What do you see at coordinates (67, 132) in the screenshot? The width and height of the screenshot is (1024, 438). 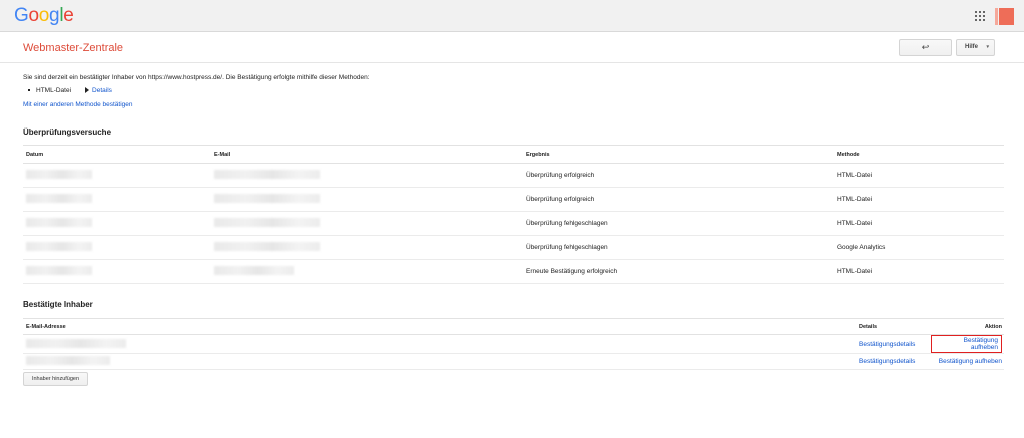 I see `section-title-attempts: Überprüfungsversuche` at bounding box center [67, 132].